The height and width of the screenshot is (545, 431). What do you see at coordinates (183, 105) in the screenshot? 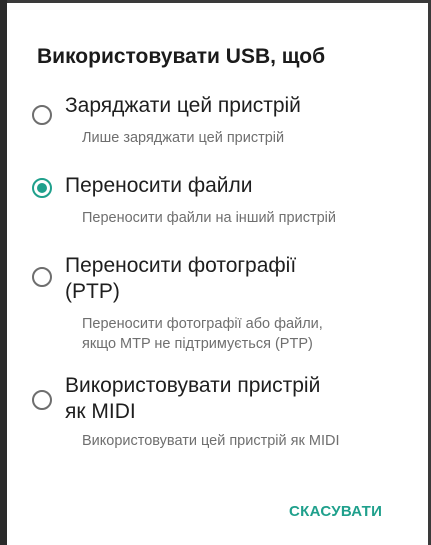
I see `option-label: Заряджати цей пристрій` at bounding box center [183, 105].